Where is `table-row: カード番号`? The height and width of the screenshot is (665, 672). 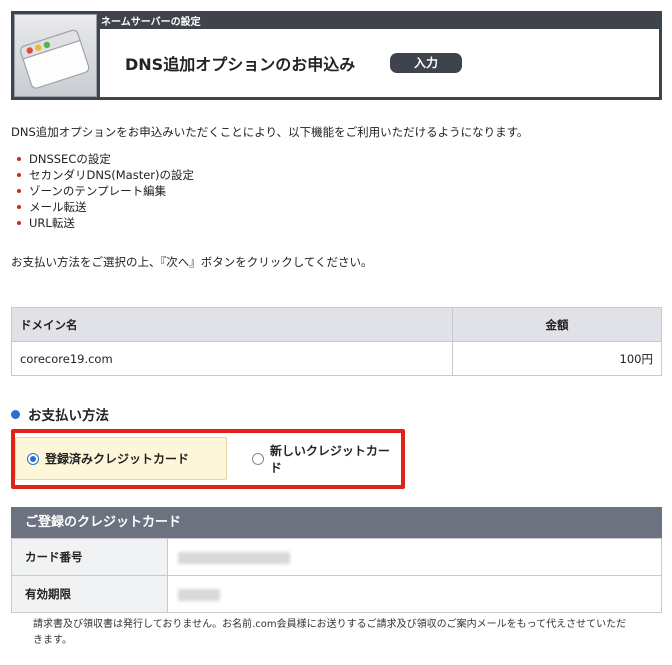 table-row: カード番号 is located at coordinates (336, 557).